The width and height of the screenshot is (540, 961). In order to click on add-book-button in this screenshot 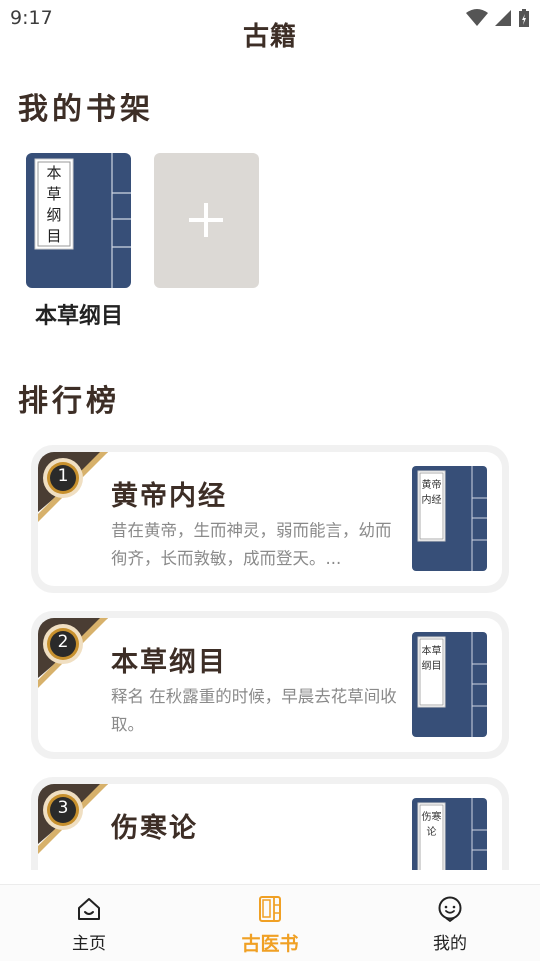, I will do `click(206, 220)`.